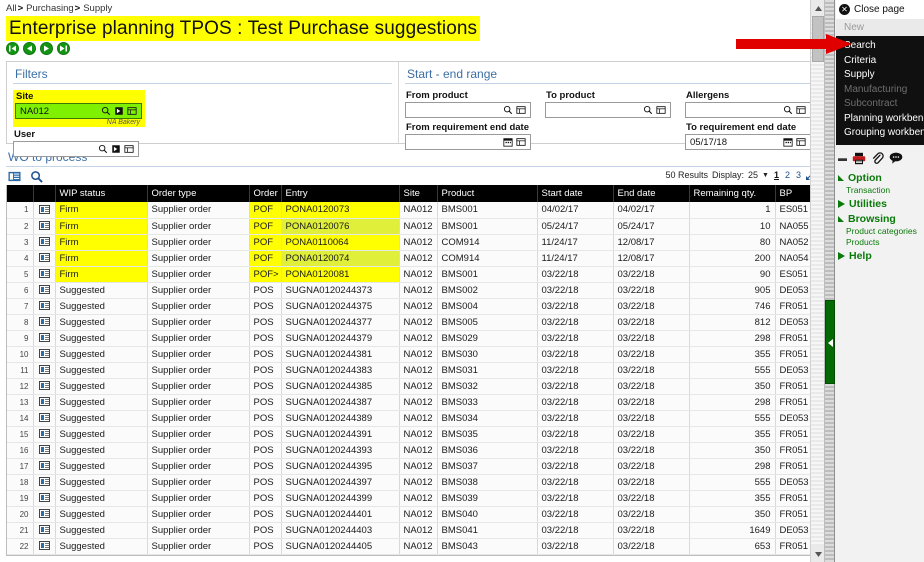 This screenshot has height=562, width=924. Describe the element at coordinates (487, 370) in the screenshot. I see `cell-product: BMS031` at that location.